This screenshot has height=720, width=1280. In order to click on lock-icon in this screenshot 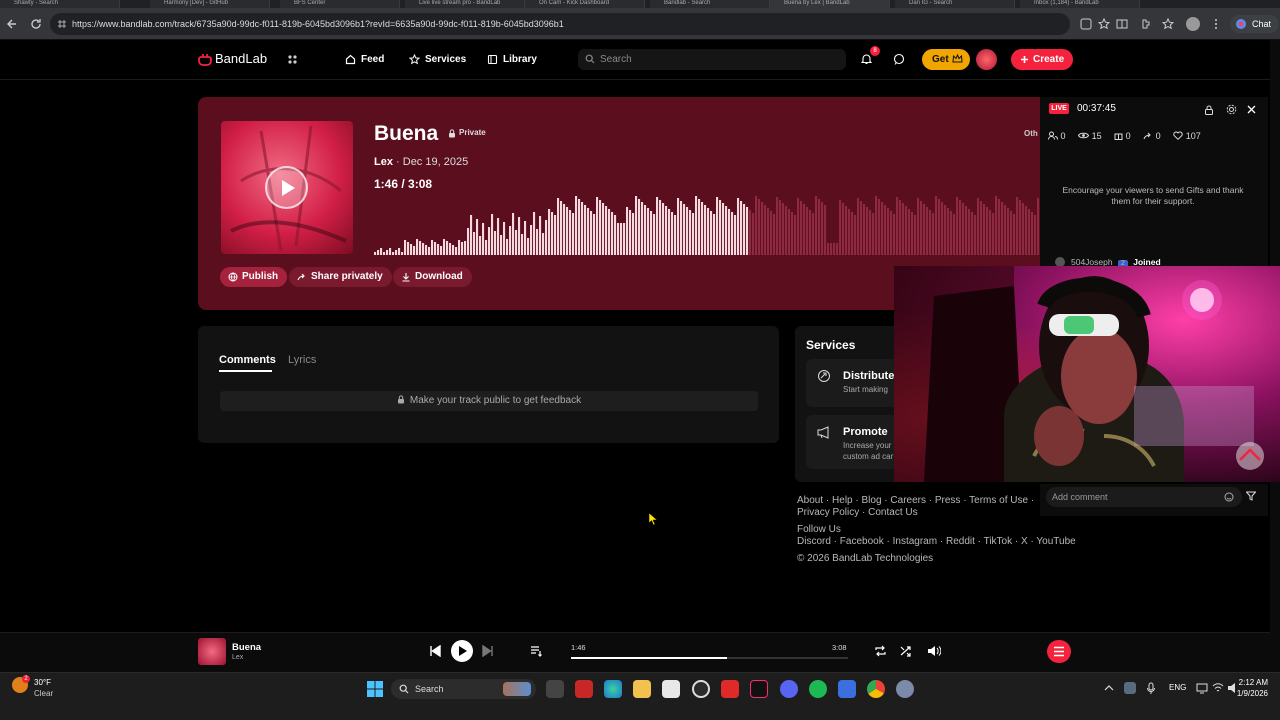, I will do `click(1209, 110)`.